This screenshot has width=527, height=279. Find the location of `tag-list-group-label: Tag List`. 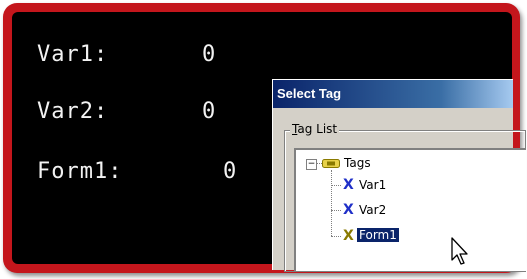

tag-list-group-label: Tag List is located at coordinates (315, 129).